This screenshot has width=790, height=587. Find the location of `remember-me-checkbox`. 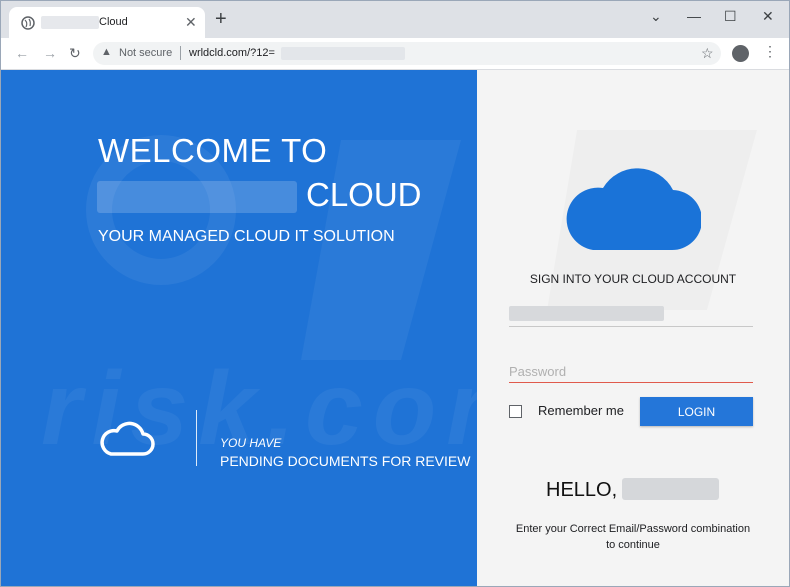

remember-me-checkbox is located at coordinates (515, 411).